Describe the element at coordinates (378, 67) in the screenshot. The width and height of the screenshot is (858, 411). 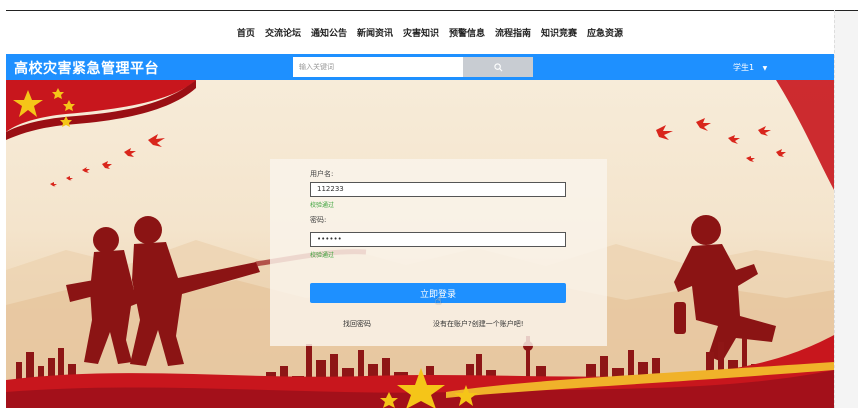
I see `search-input` at that location.